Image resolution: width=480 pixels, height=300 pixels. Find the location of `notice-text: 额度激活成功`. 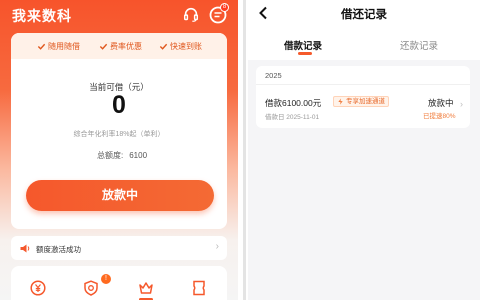

notice-text: 额度激活成功 is located at coordinates (58, 249).